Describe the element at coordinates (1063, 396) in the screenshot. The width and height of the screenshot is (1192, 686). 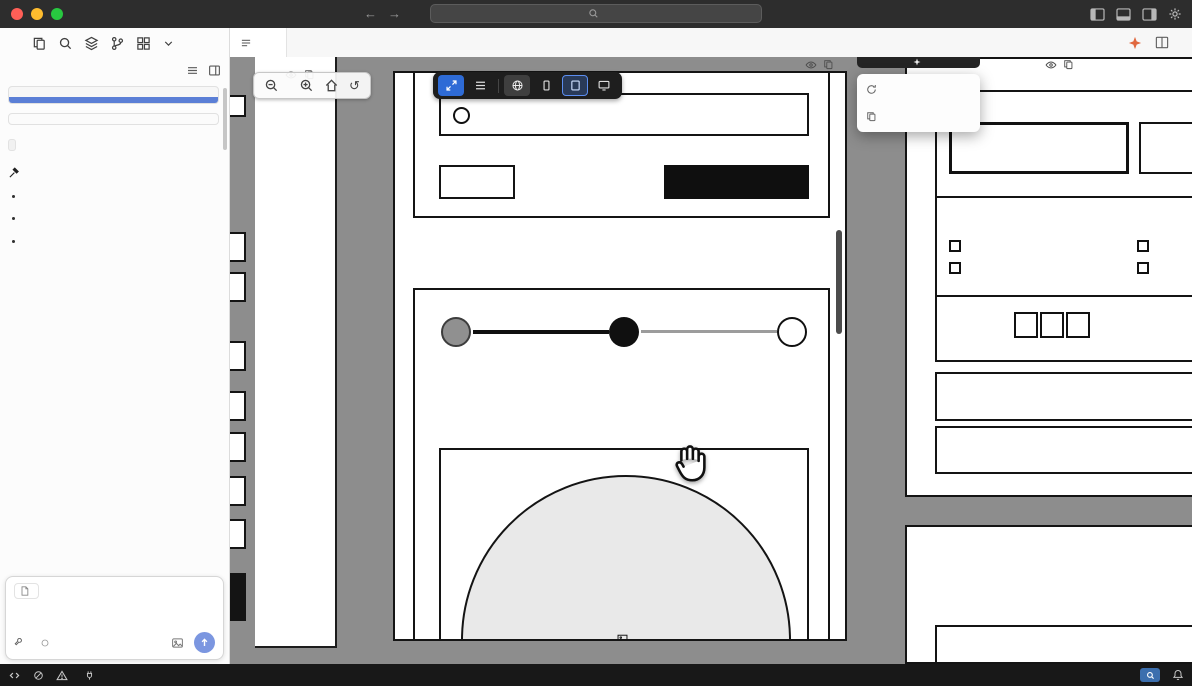
I see `add-to-cart-button` at that location.